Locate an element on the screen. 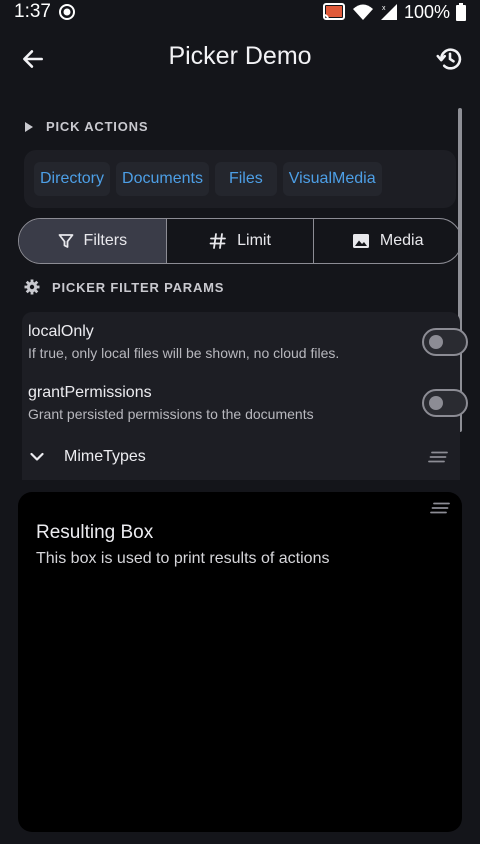 This screenshot has height=844, width=480. image-icon is located at coordinates (360, 241).